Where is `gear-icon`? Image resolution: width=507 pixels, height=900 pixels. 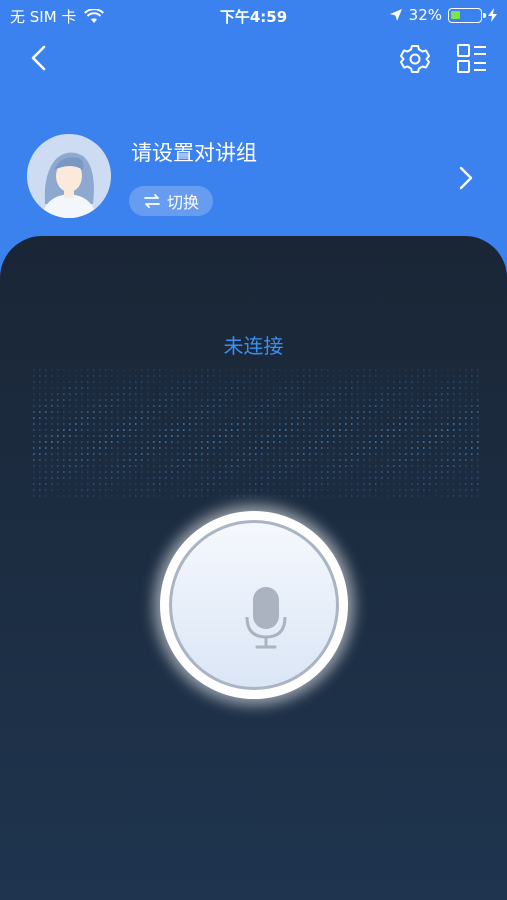 gear-icon is located at coordinates (415, 59).